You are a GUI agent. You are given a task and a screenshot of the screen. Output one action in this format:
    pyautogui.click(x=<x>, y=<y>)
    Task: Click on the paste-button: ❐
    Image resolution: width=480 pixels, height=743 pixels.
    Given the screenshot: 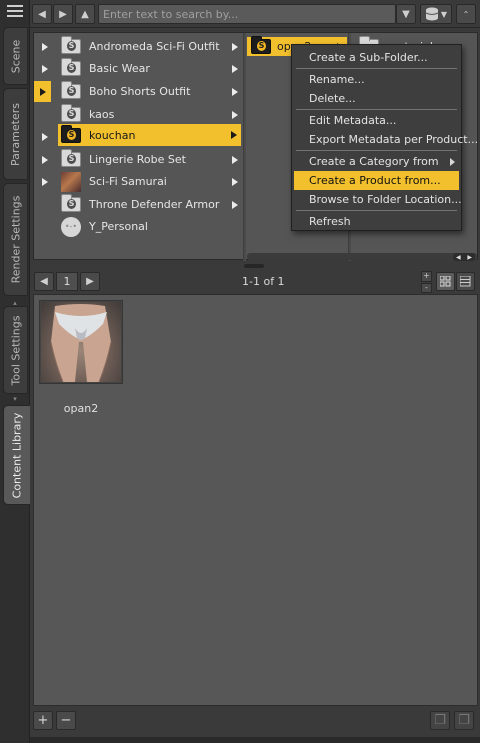 What is the action you would take?
    pyautogui.click(x=464, y=720)
    